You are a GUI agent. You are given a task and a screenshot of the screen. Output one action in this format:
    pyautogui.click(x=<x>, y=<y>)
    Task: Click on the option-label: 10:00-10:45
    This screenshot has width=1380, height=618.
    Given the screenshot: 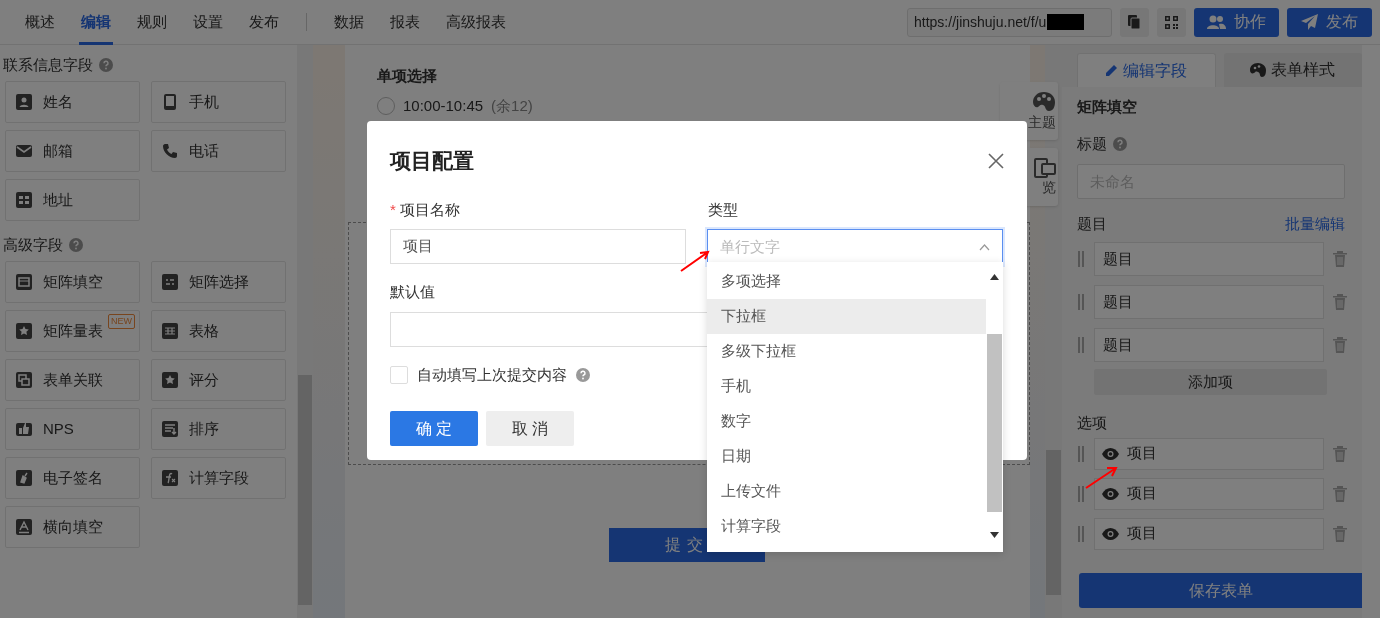 What is the action you would take?
    pyautogui.click(x=443, y=105)
    